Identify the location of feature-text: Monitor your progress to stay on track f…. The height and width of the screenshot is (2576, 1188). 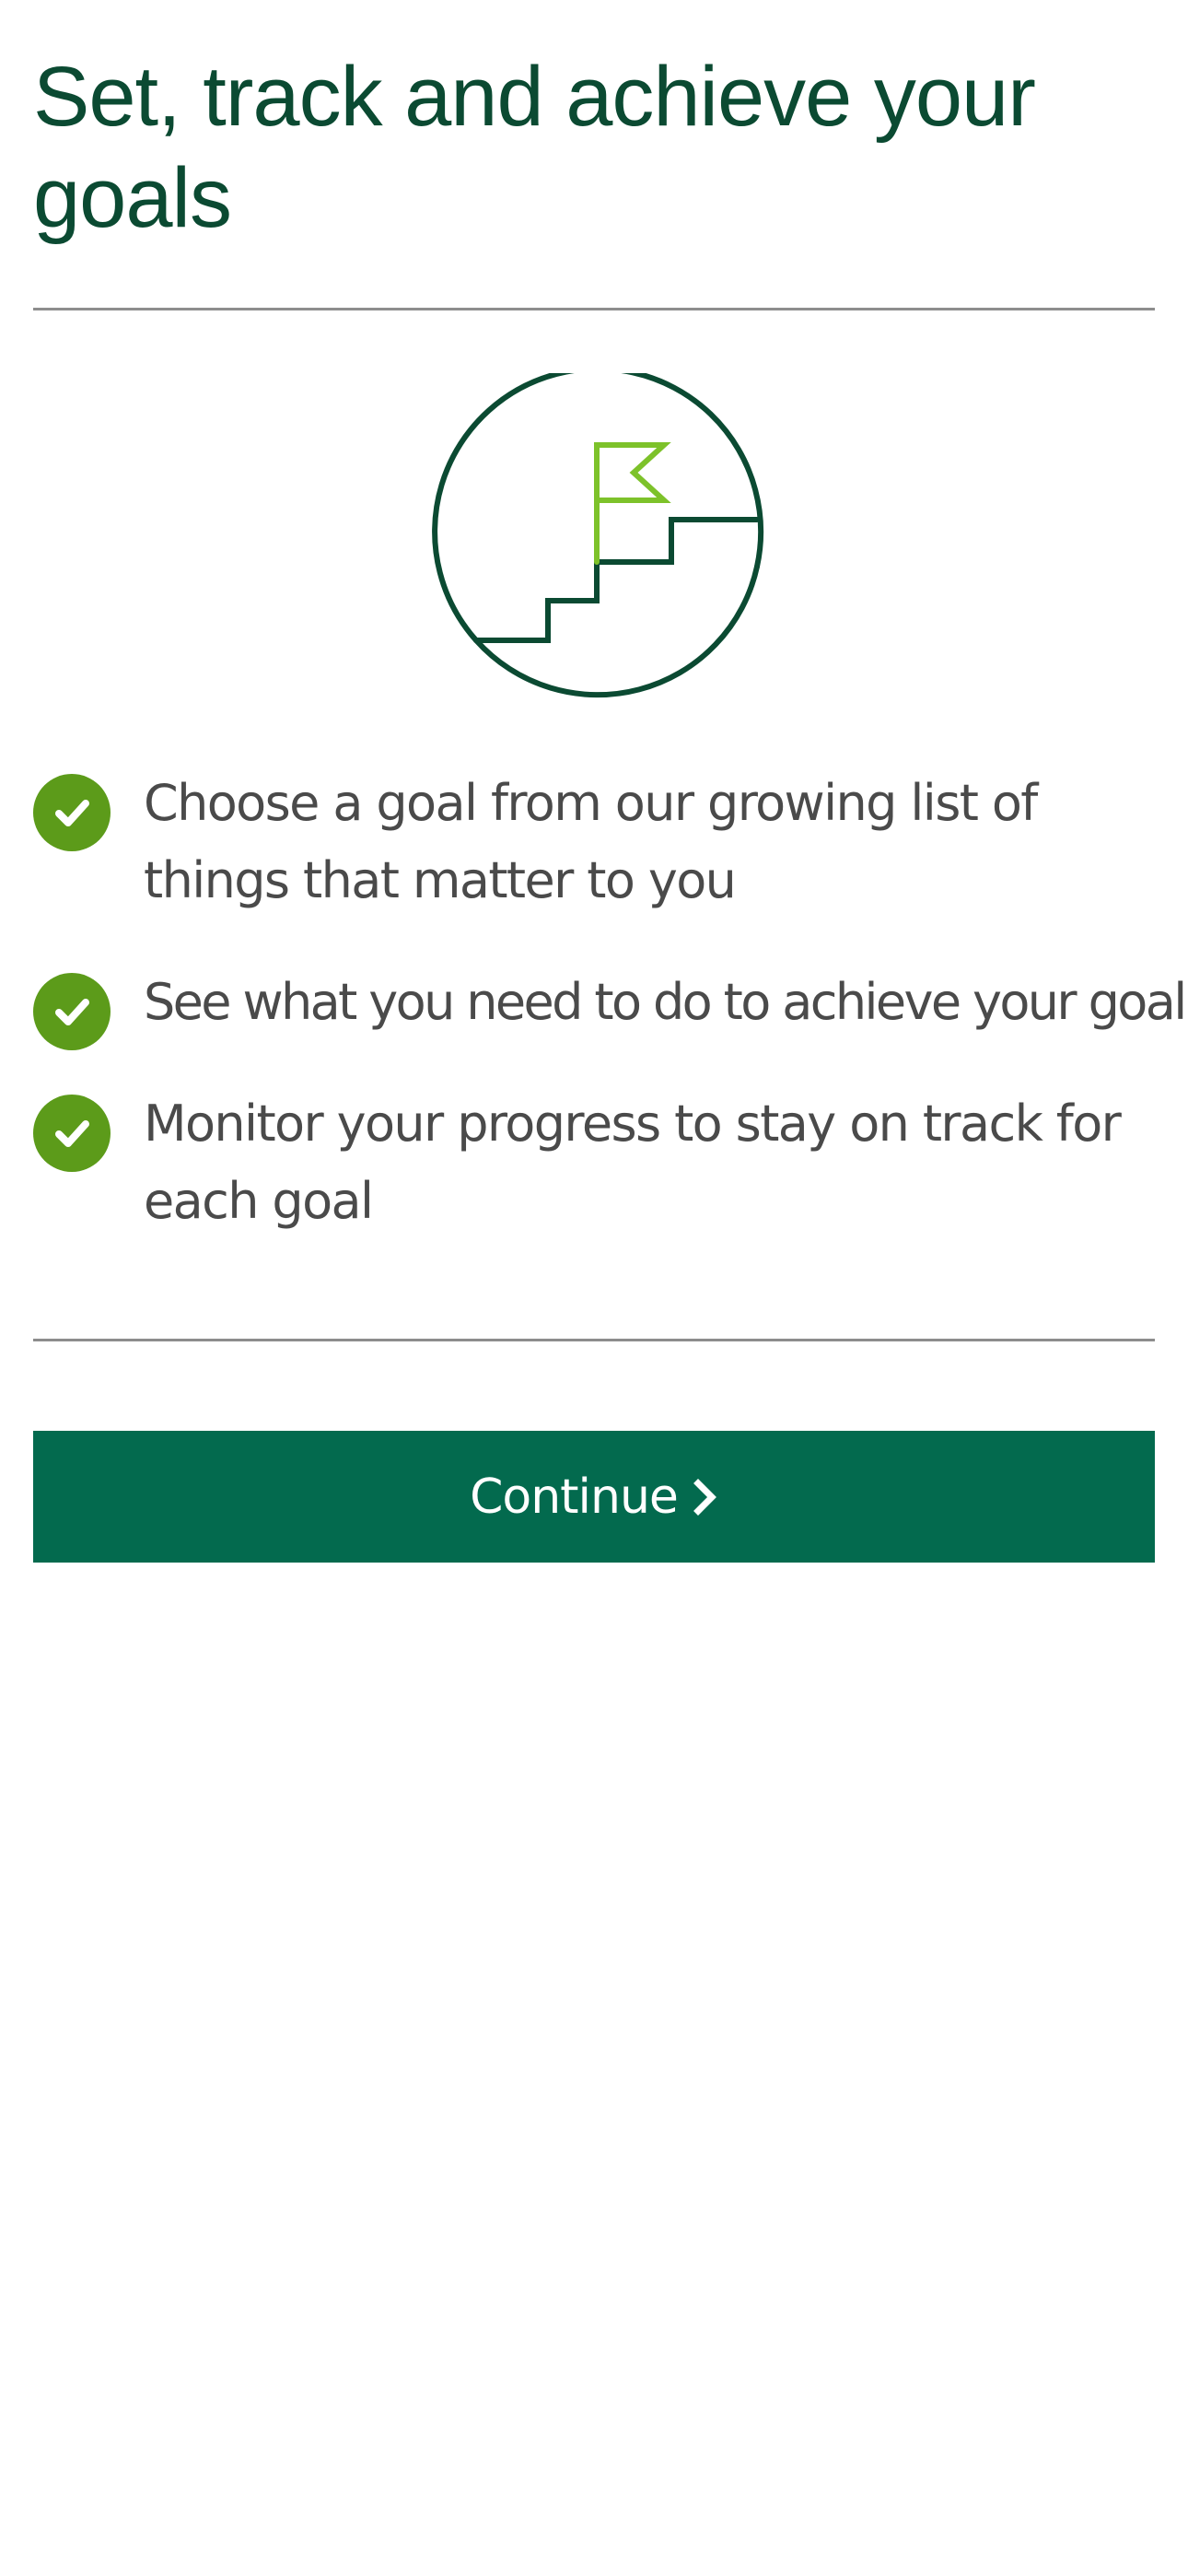
(633, 1162).